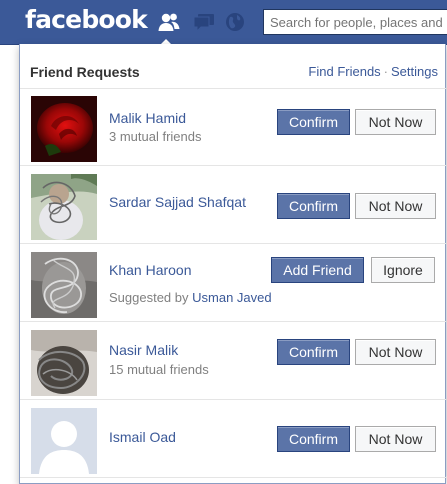 The width and height of the screenshot is (447, 484). I want to click on ignore-button: Ignore, so click(403, 270).